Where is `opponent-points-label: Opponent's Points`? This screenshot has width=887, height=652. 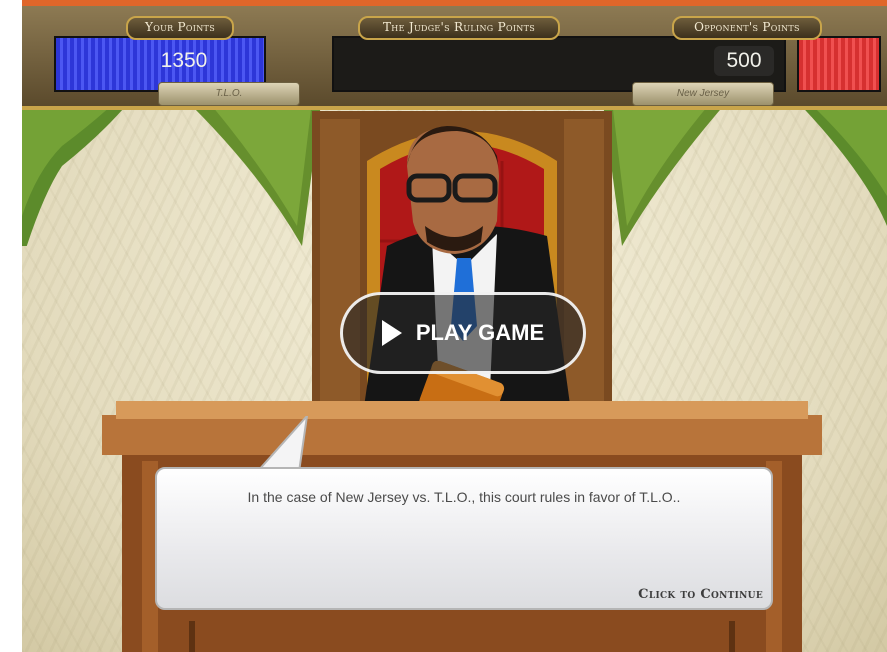
opponent-points-label: Opponent's Points is located at coordinates (747, 28).